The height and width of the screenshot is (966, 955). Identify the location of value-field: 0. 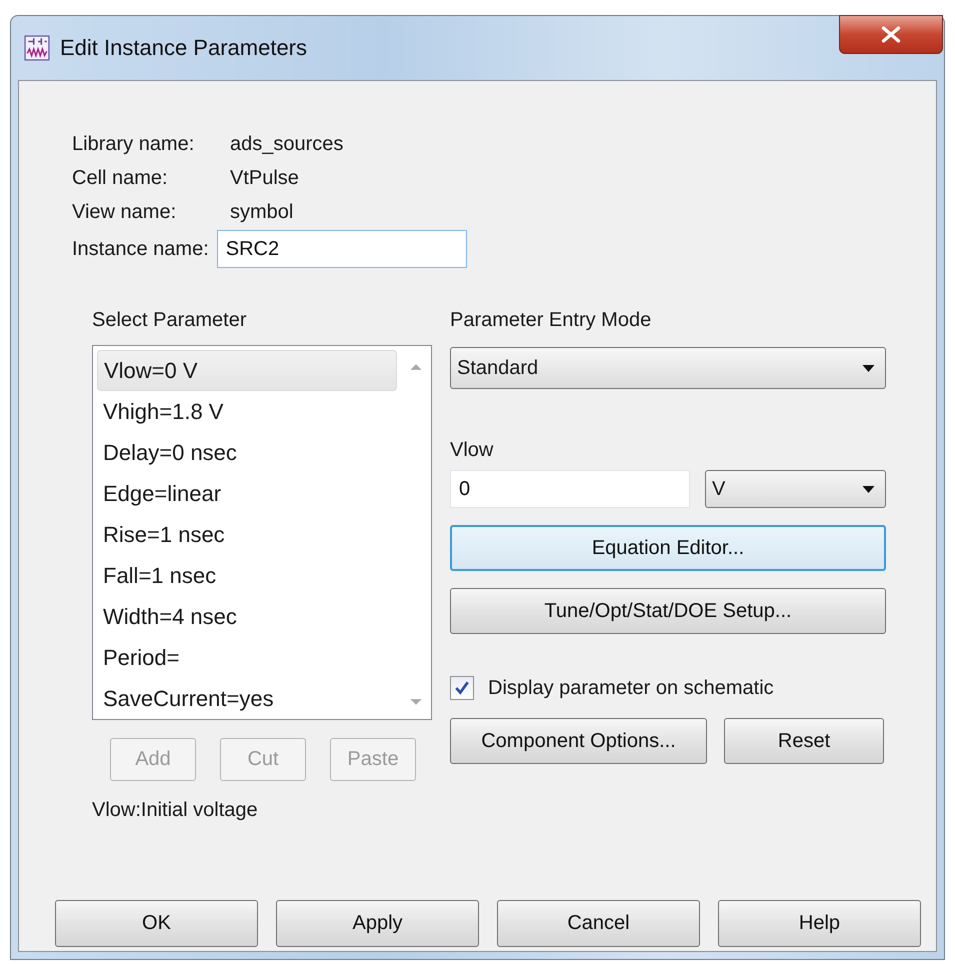
(570, 489).